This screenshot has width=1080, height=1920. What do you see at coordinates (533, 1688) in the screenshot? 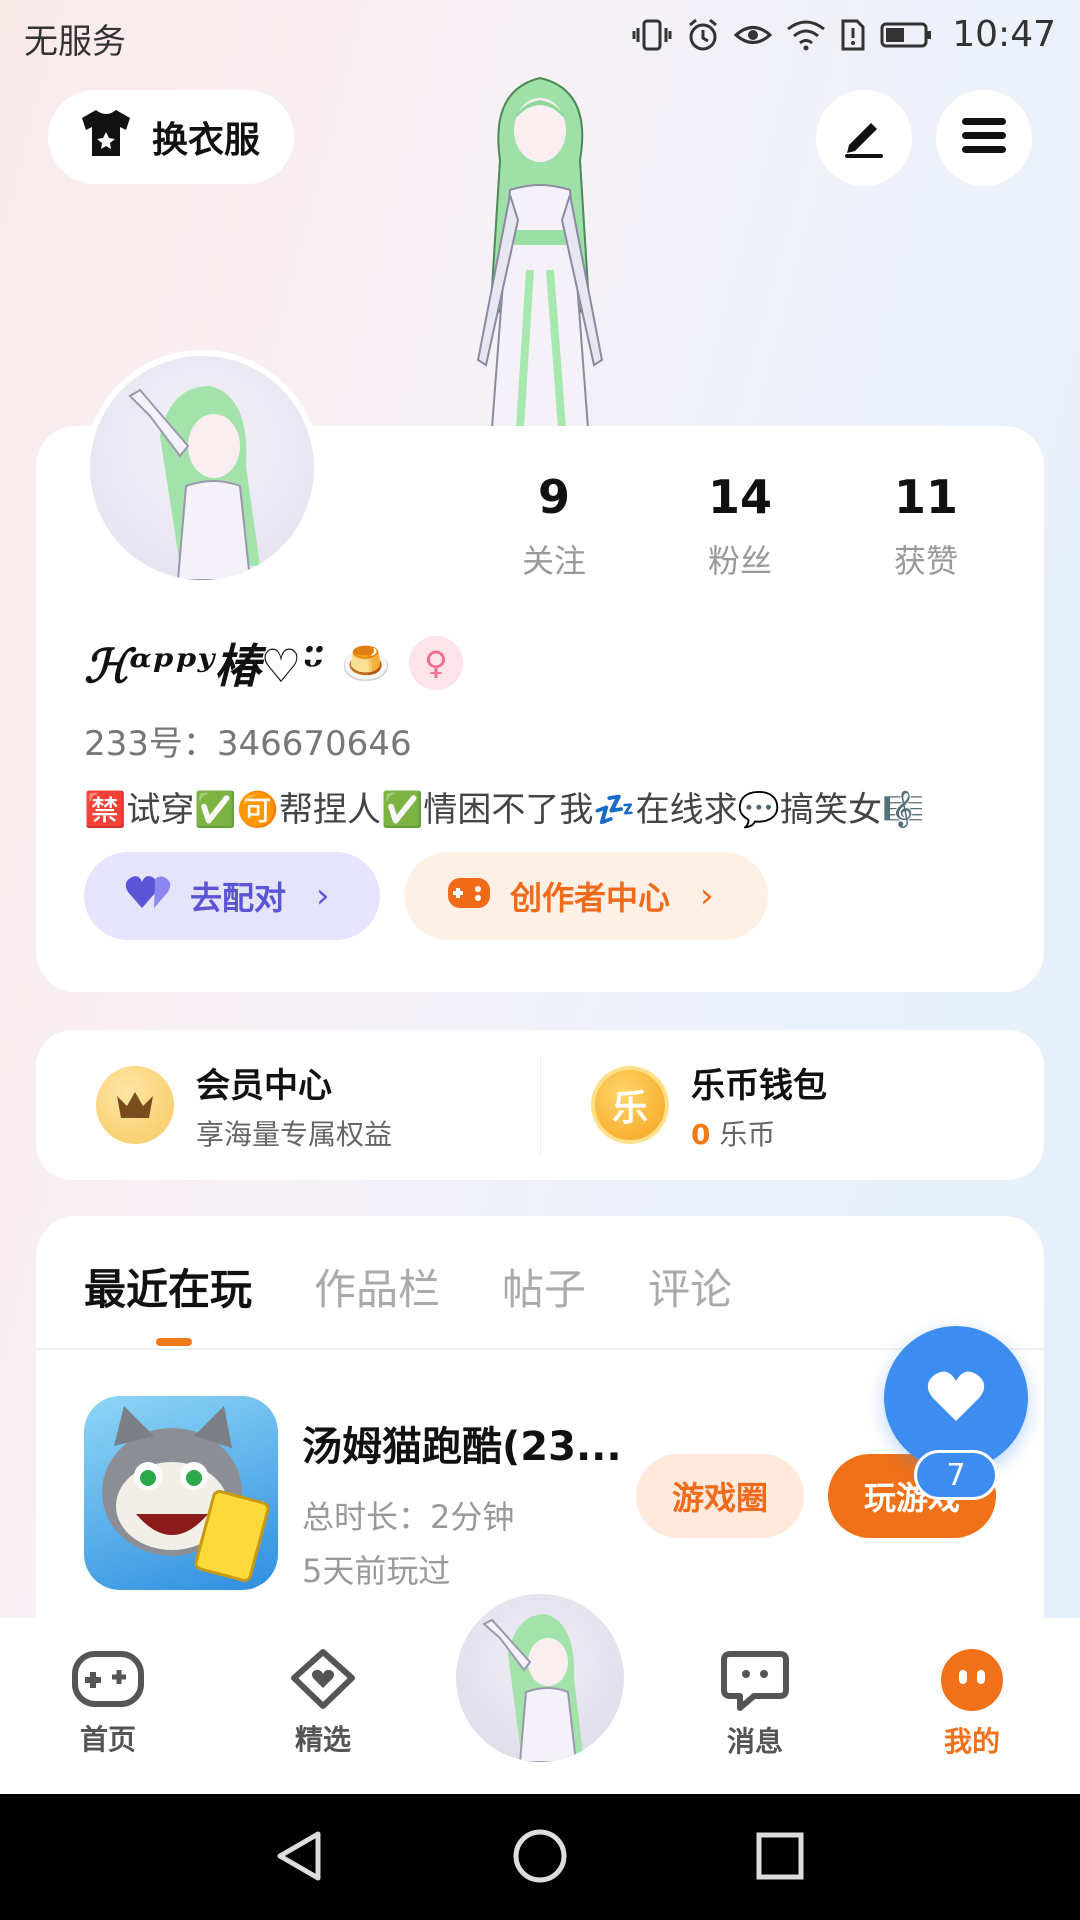
I see `nav-avatar-image` at bounding box center [533, 1688].